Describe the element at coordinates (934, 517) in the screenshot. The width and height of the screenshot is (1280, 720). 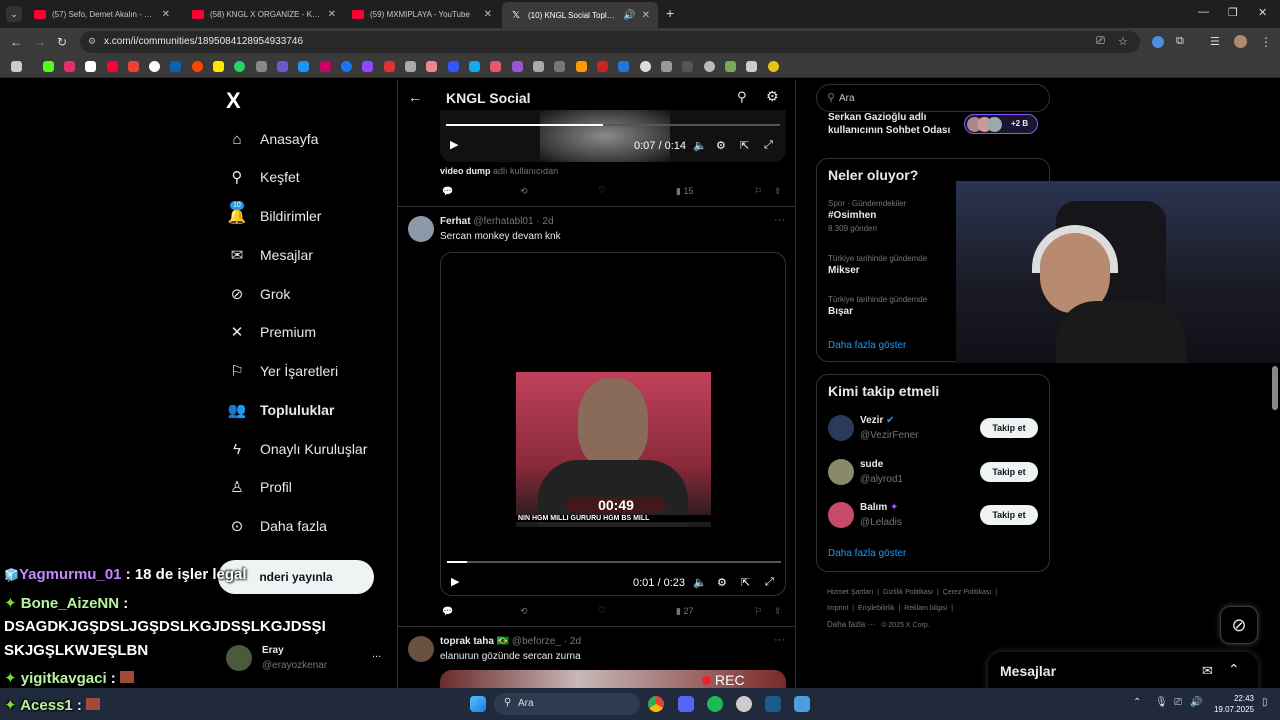
I see `follow-suggestion: Balım ✦ @Leladis Takip et` at that location.